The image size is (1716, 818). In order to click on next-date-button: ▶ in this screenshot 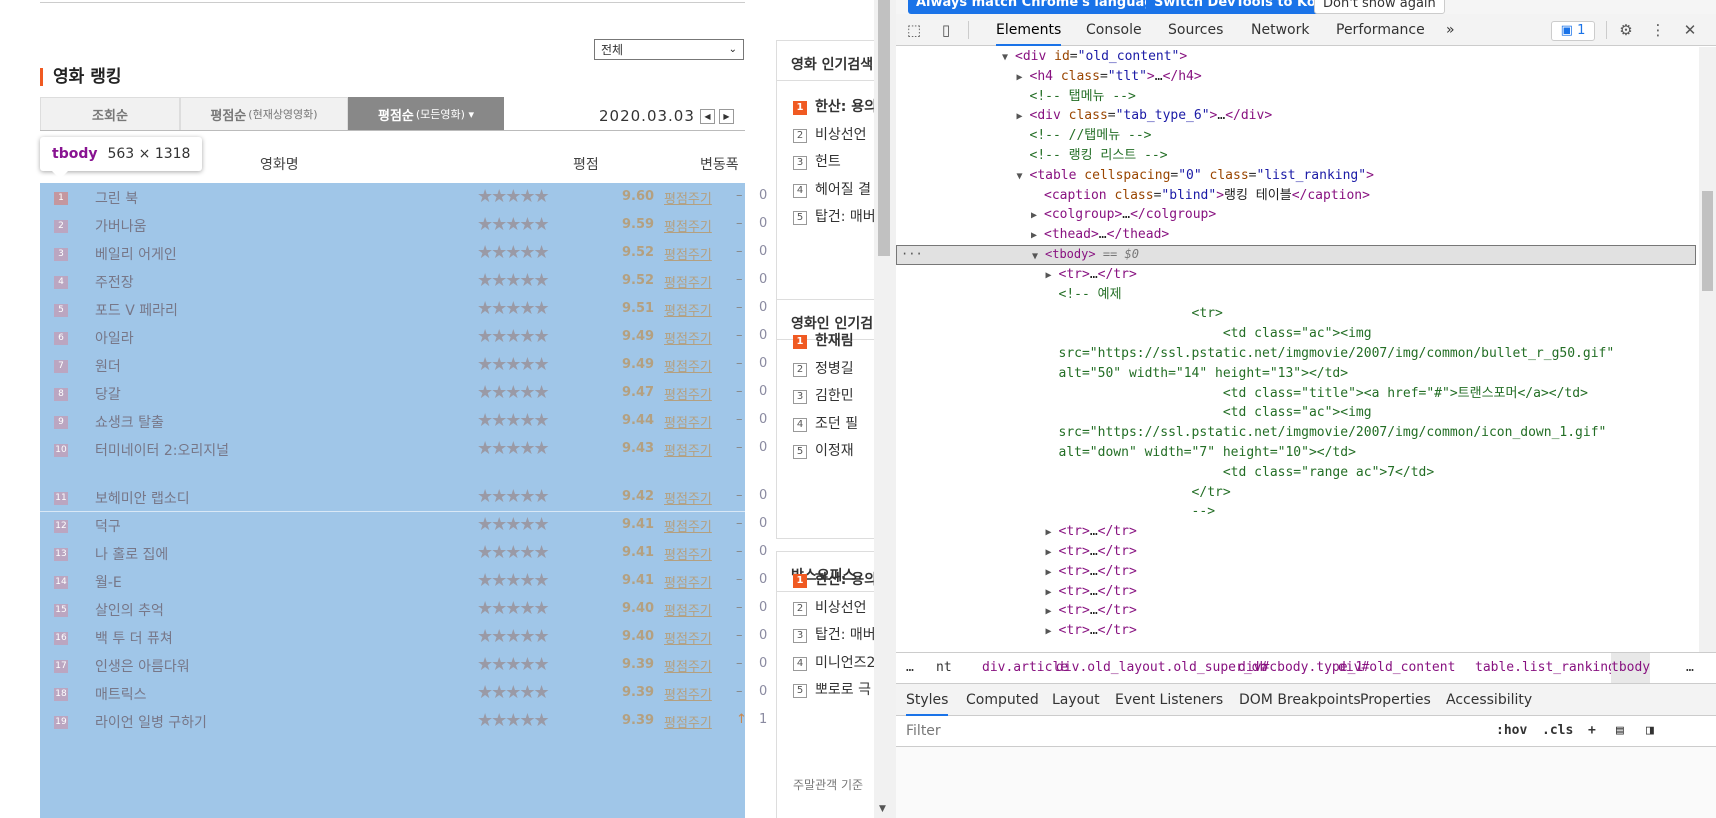, I will do `click(726, 116)`.